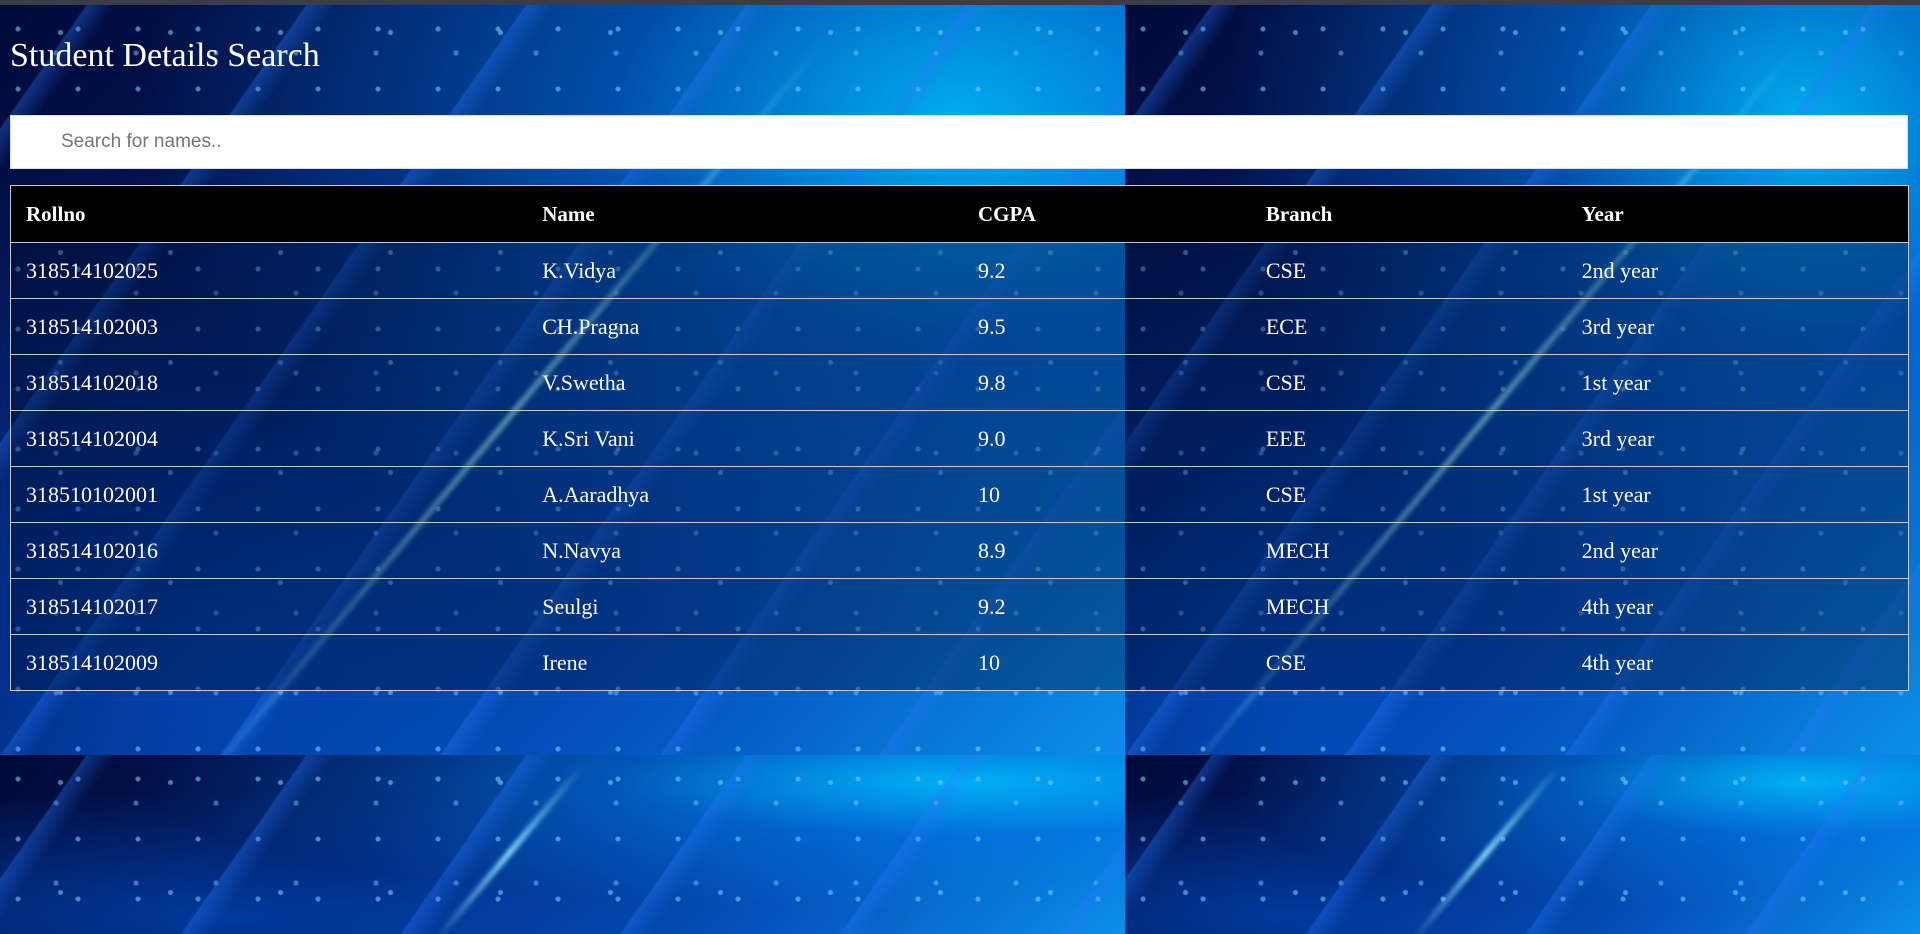  I want to click on table-row: 318514102009 Irene 10 CSE 4th year, so click(959, 662).